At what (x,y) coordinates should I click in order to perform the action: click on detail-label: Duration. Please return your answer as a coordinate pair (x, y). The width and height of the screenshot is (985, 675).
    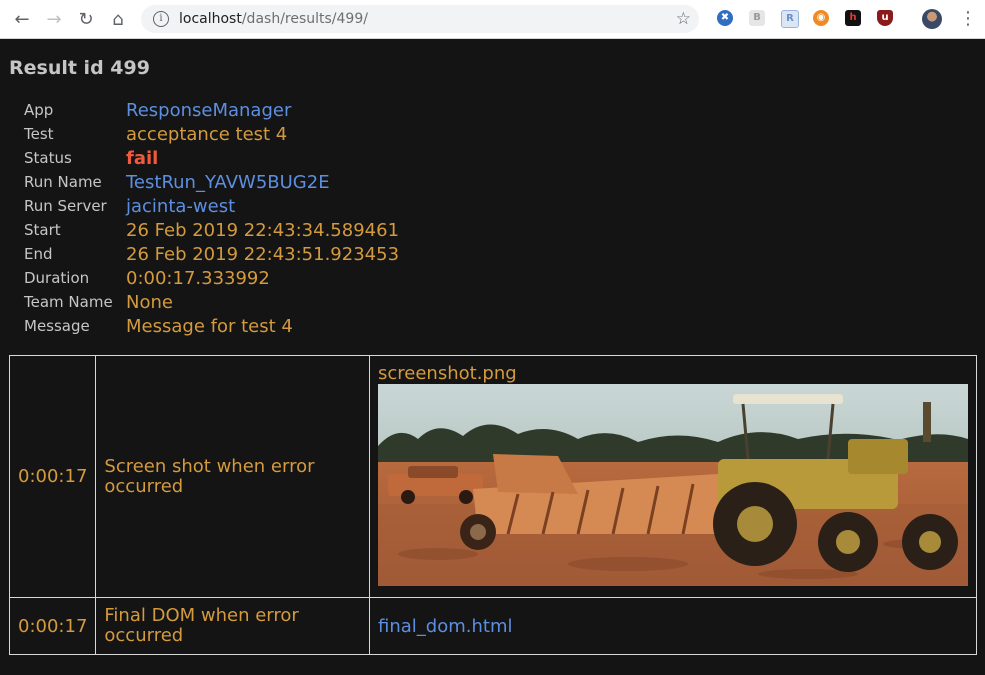
    Looking at the image, I should click on (57, 278).